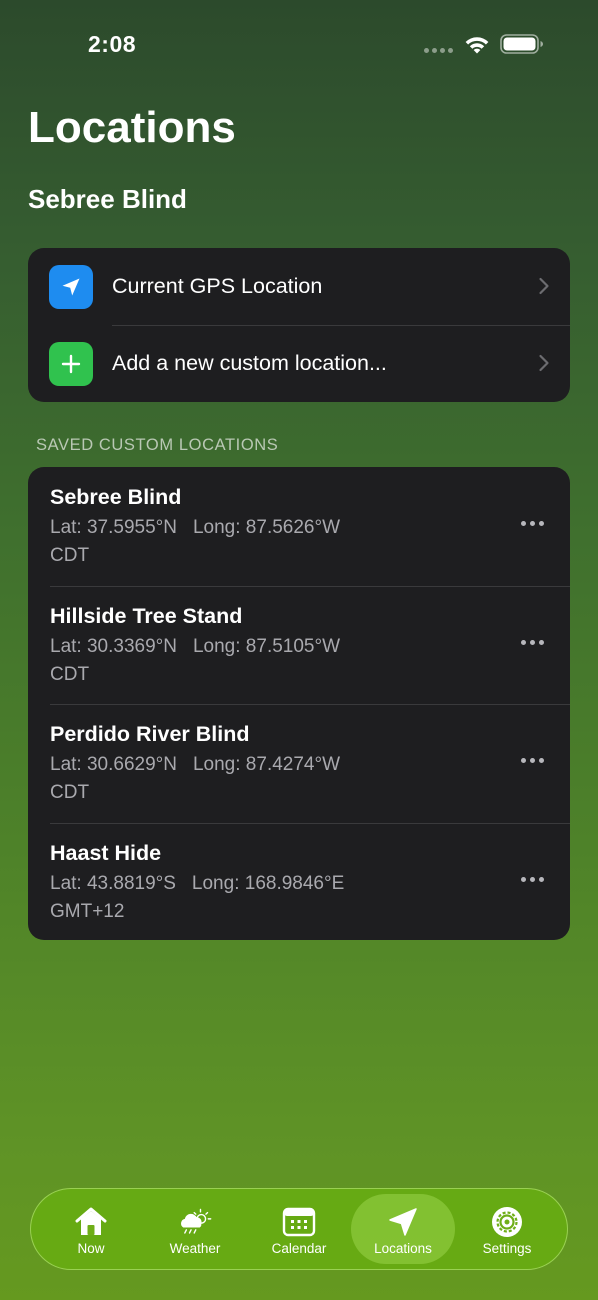  Describe the element at coordinates (116, 497) in the screenshot. I see `location-name: Sebree Blind` at that location.